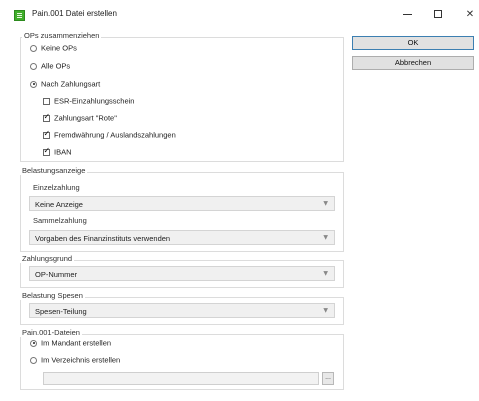 Image resolution: width=479 pixels, height=401 pixels. I want to click on sammelzahlung-value: Vorgaben des Finanzinstituts verwenden, so click(103, 238).